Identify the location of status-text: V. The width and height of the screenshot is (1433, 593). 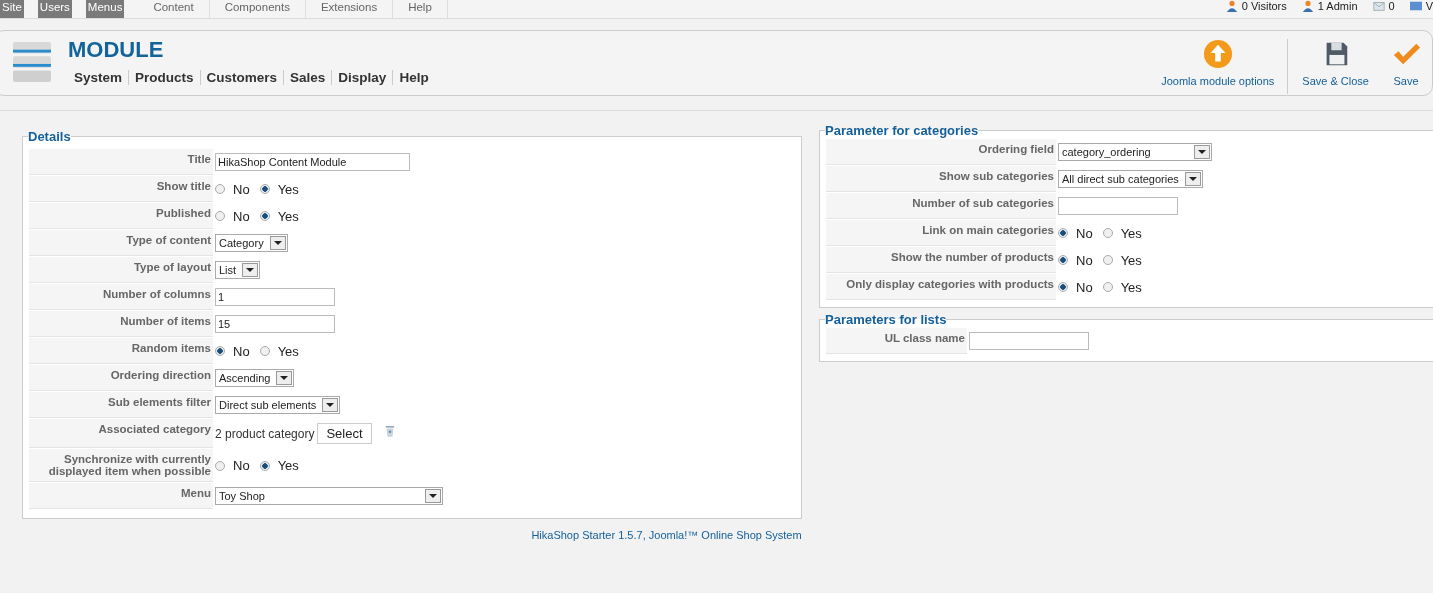
(1429, 6).